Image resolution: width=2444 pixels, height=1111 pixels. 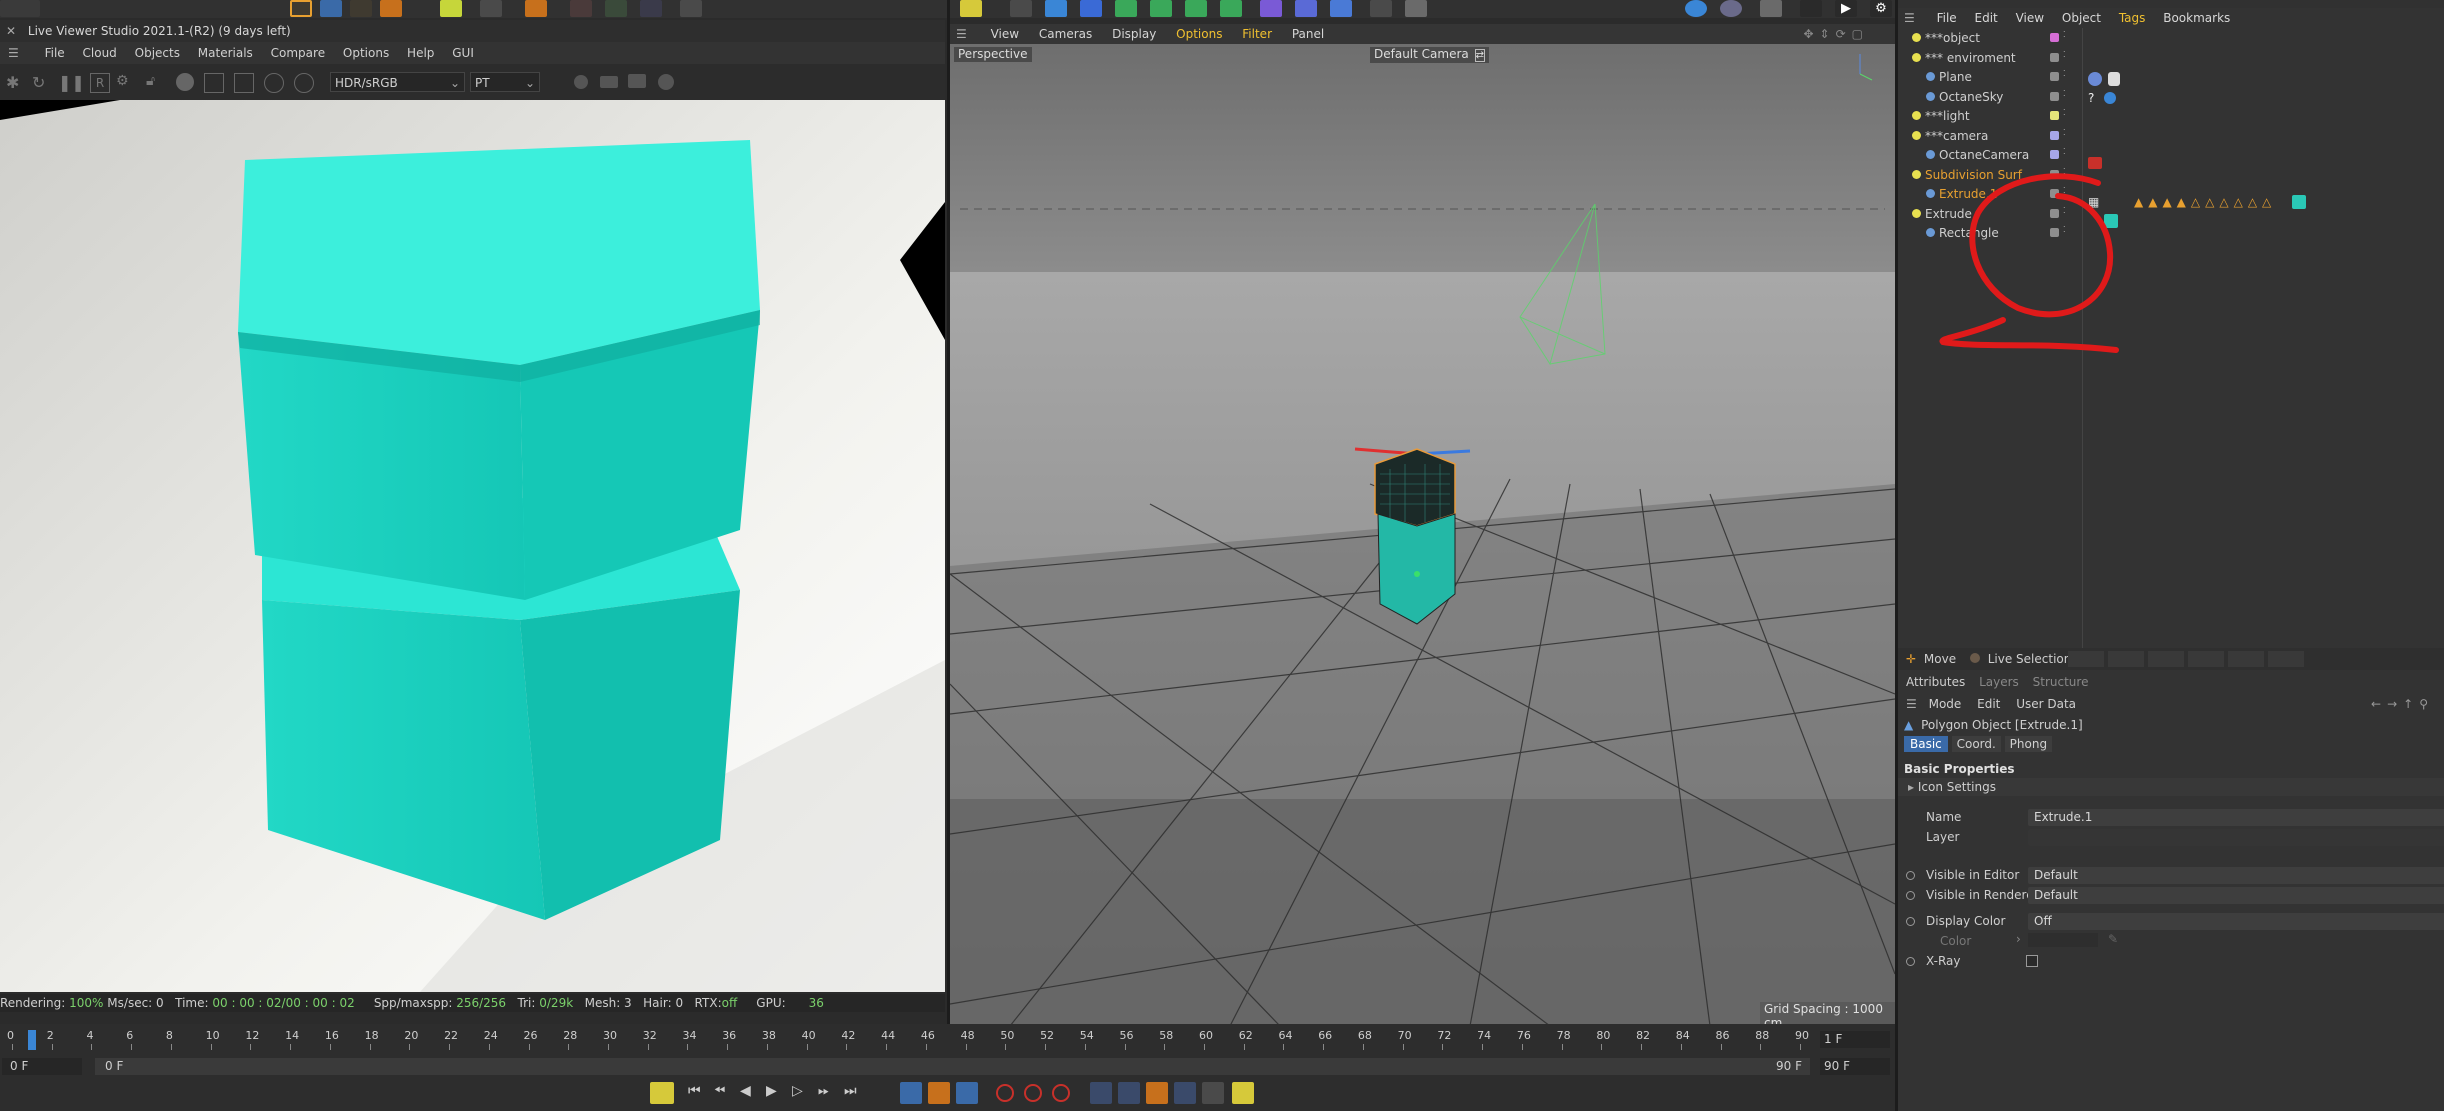 I want to click on coordinate-system-icon, so click(x=691, y=8).